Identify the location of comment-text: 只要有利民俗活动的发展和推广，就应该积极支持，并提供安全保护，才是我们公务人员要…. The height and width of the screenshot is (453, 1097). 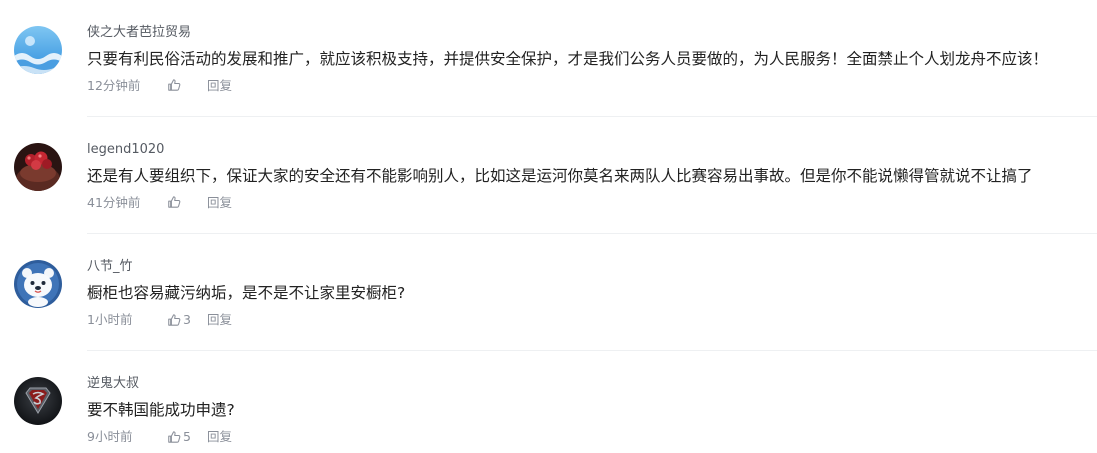
(568, 59).